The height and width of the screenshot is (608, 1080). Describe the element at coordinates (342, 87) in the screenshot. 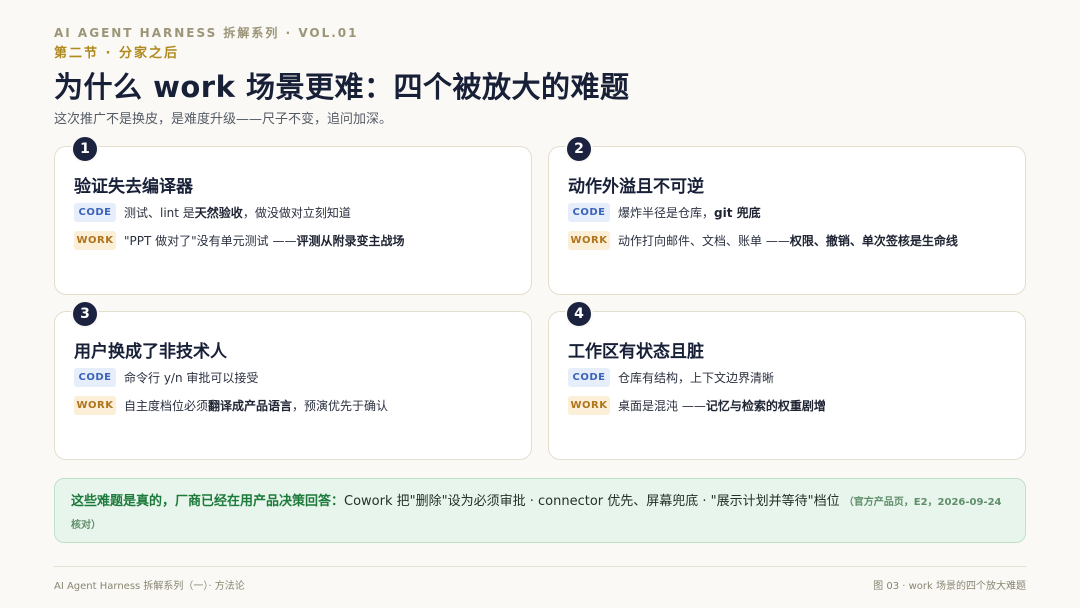

I see `page-title: 为什么 work 场景更难：四个被放大的难题` at that location.